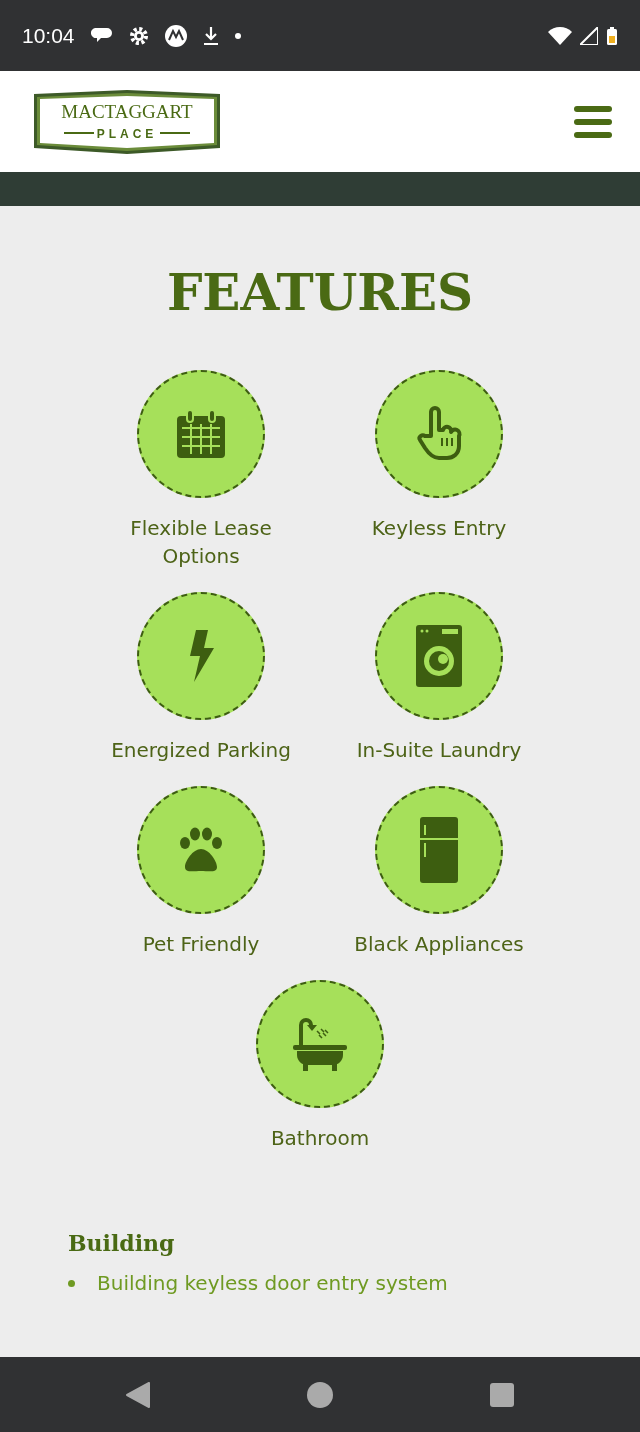  Describe the element at coordinates (439, 750) in the screenshot. I see `feature-label: In-Suite Laundry` at that location.